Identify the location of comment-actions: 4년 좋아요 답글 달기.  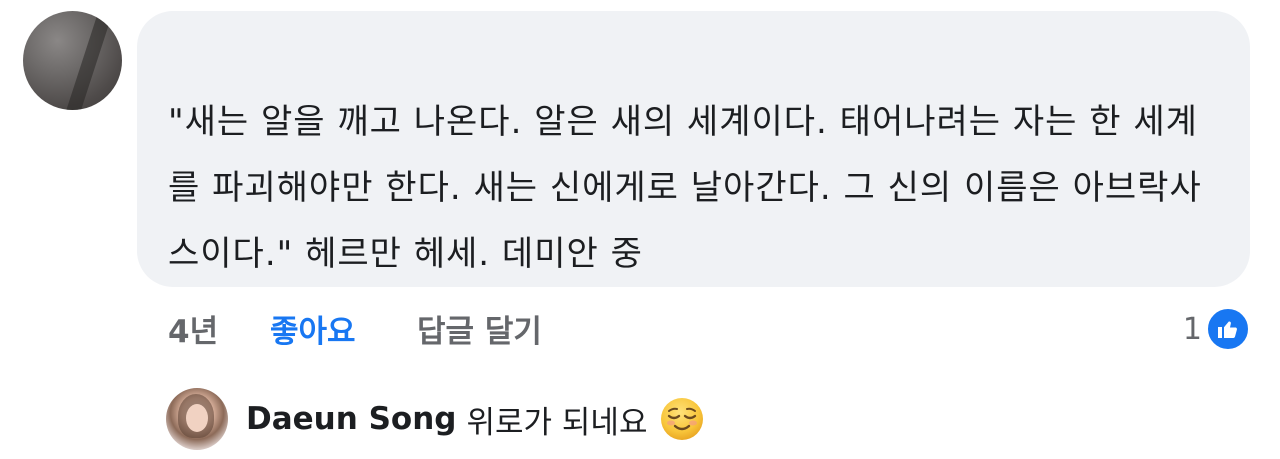
(355, 328).